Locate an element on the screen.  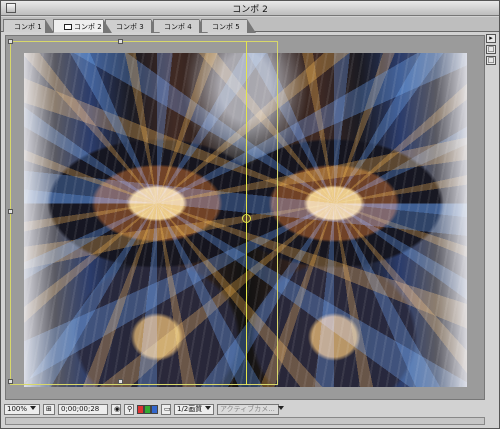
handle-bottom-left is located at coordinates (10, 381).